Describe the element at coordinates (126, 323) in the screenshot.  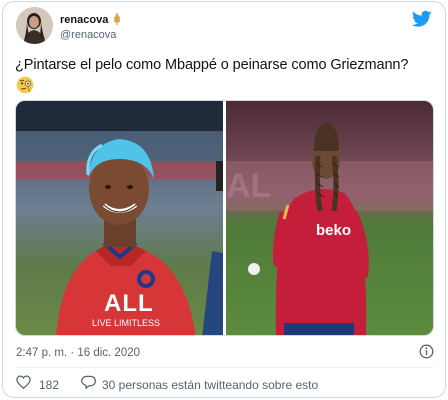
I see `svg-text: LIVE LIMITLESS` at that location.